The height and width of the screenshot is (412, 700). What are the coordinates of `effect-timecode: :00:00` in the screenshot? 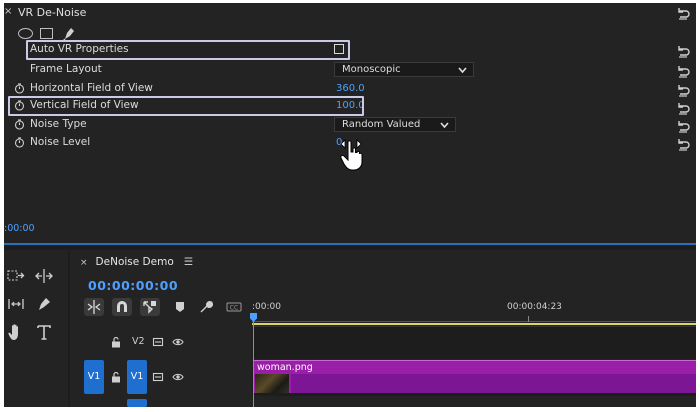 It's located at (19, 228).